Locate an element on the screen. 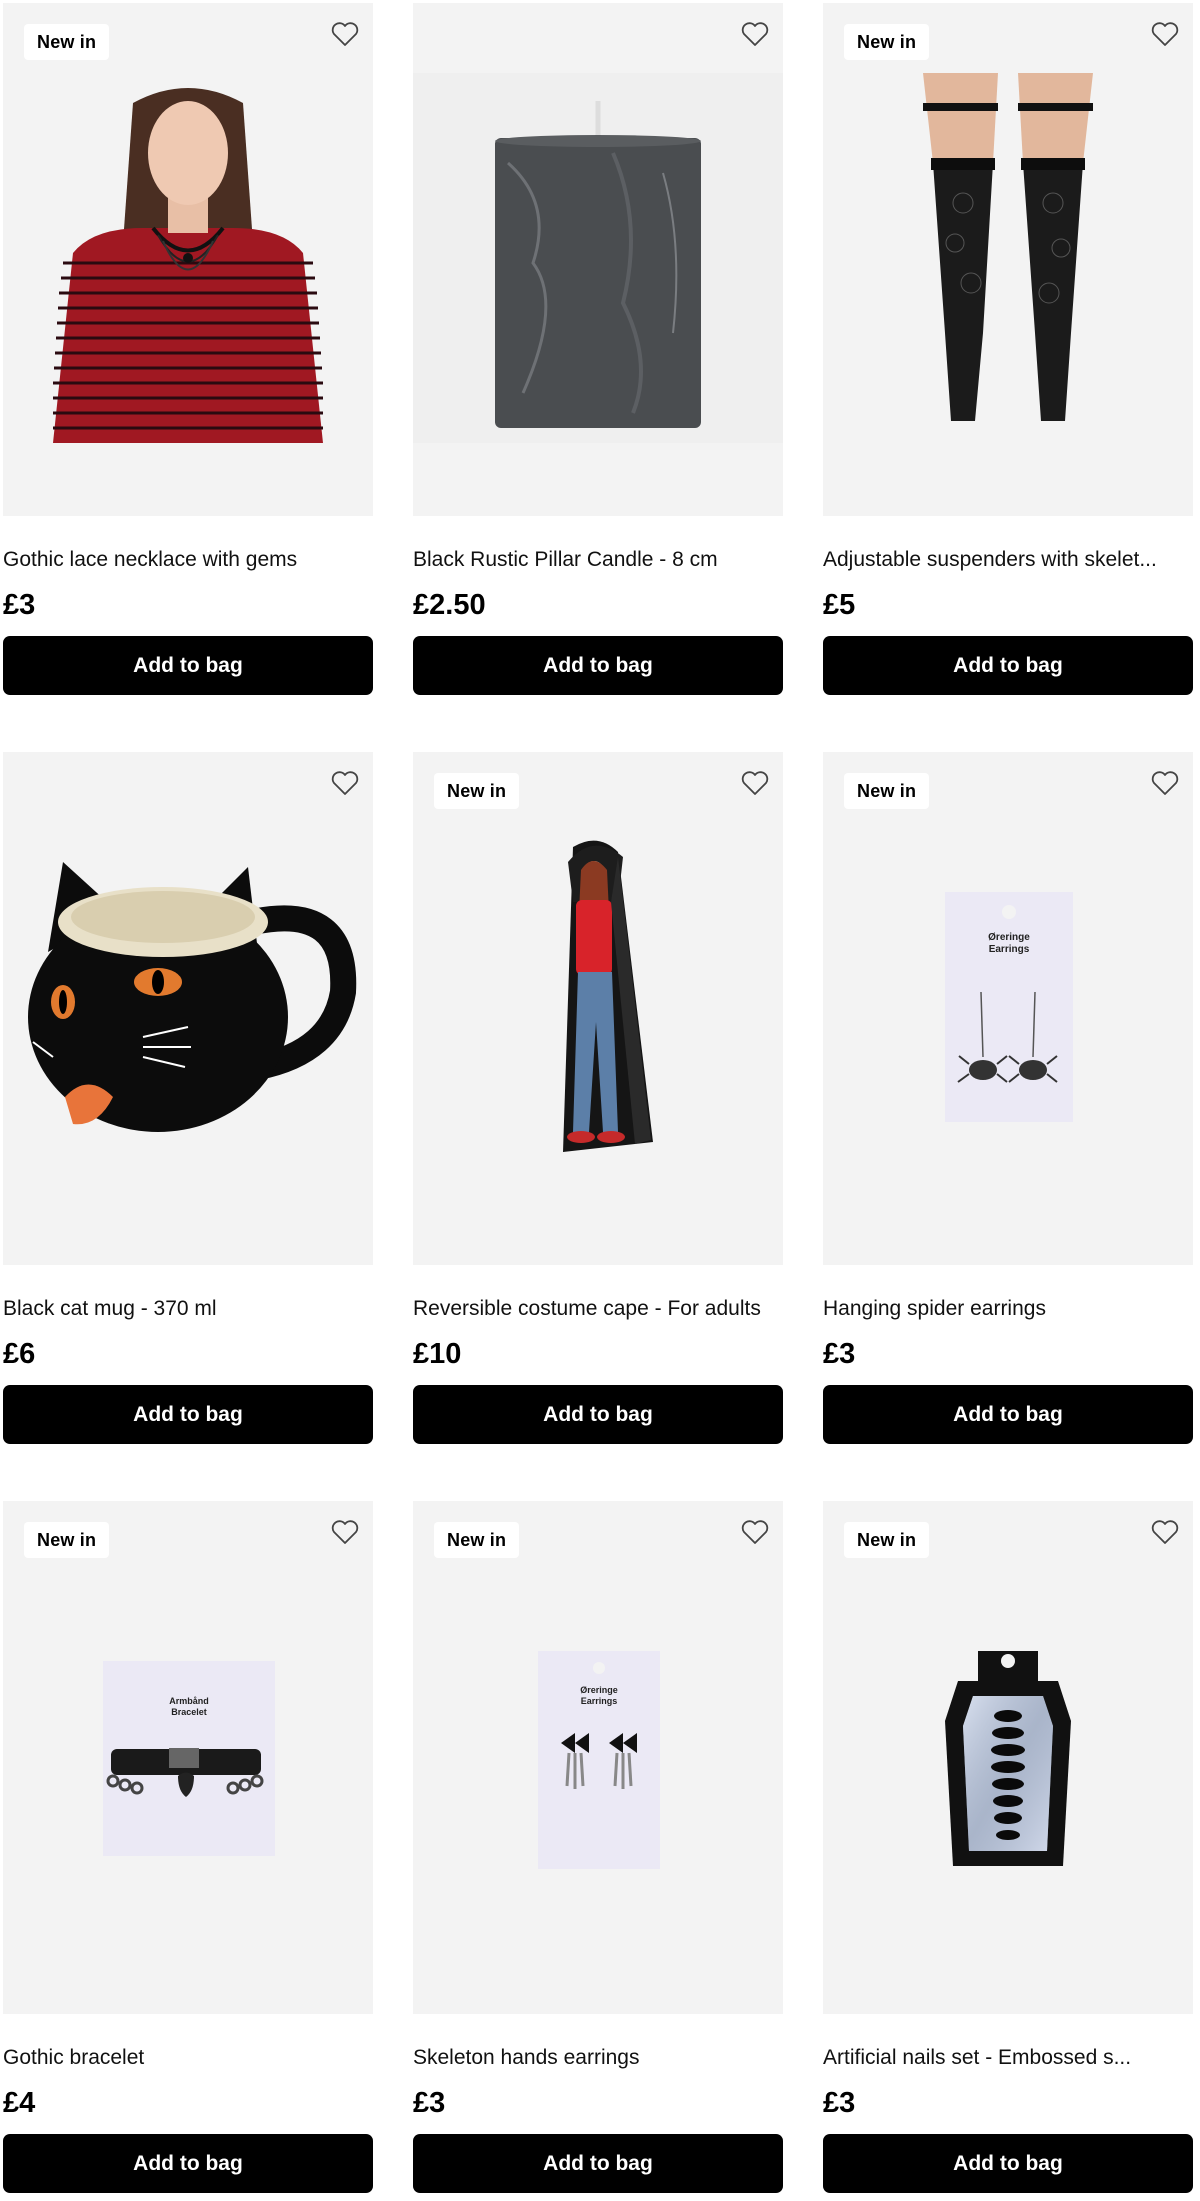 The height and width of the screenshot is (2201, 1200). product-price: £6 is located at coordinates (19, 1354).